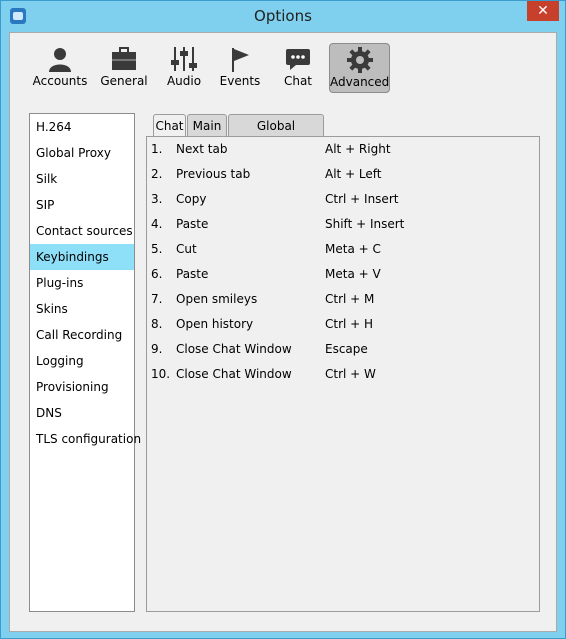  I want to click on keybinding-keys: Alt + Left, so click(353, 174).